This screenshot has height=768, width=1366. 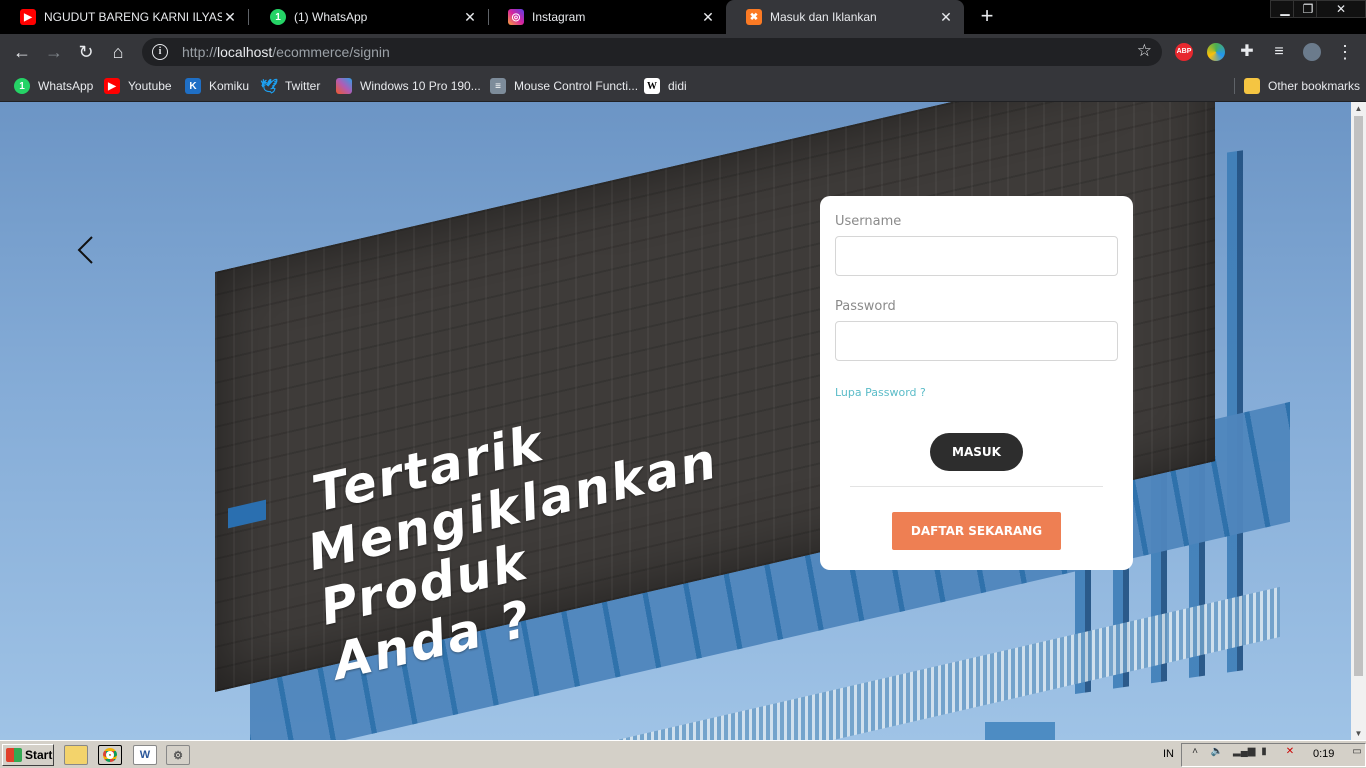 What do you see at coordinates (66, 86) in the screenshot?
I see `bookmark-label: WhatsApp` at bounding box center [66, 86].